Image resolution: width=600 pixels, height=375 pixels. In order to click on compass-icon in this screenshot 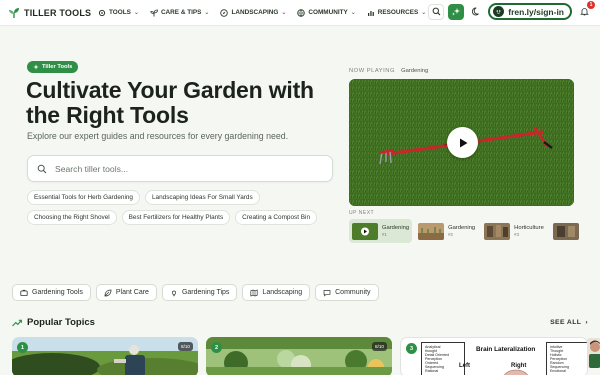, I will do `click(224, 12)`.